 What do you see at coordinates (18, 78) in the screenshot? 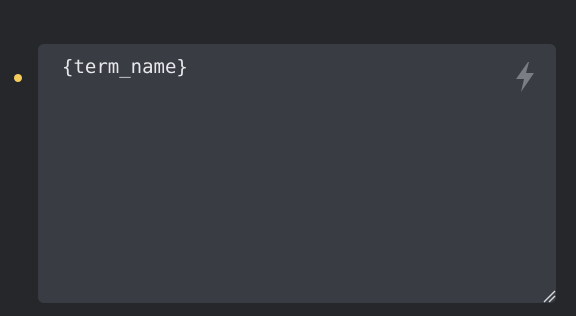
I see `status-indicator-dot` at bounding box center [18, 78].